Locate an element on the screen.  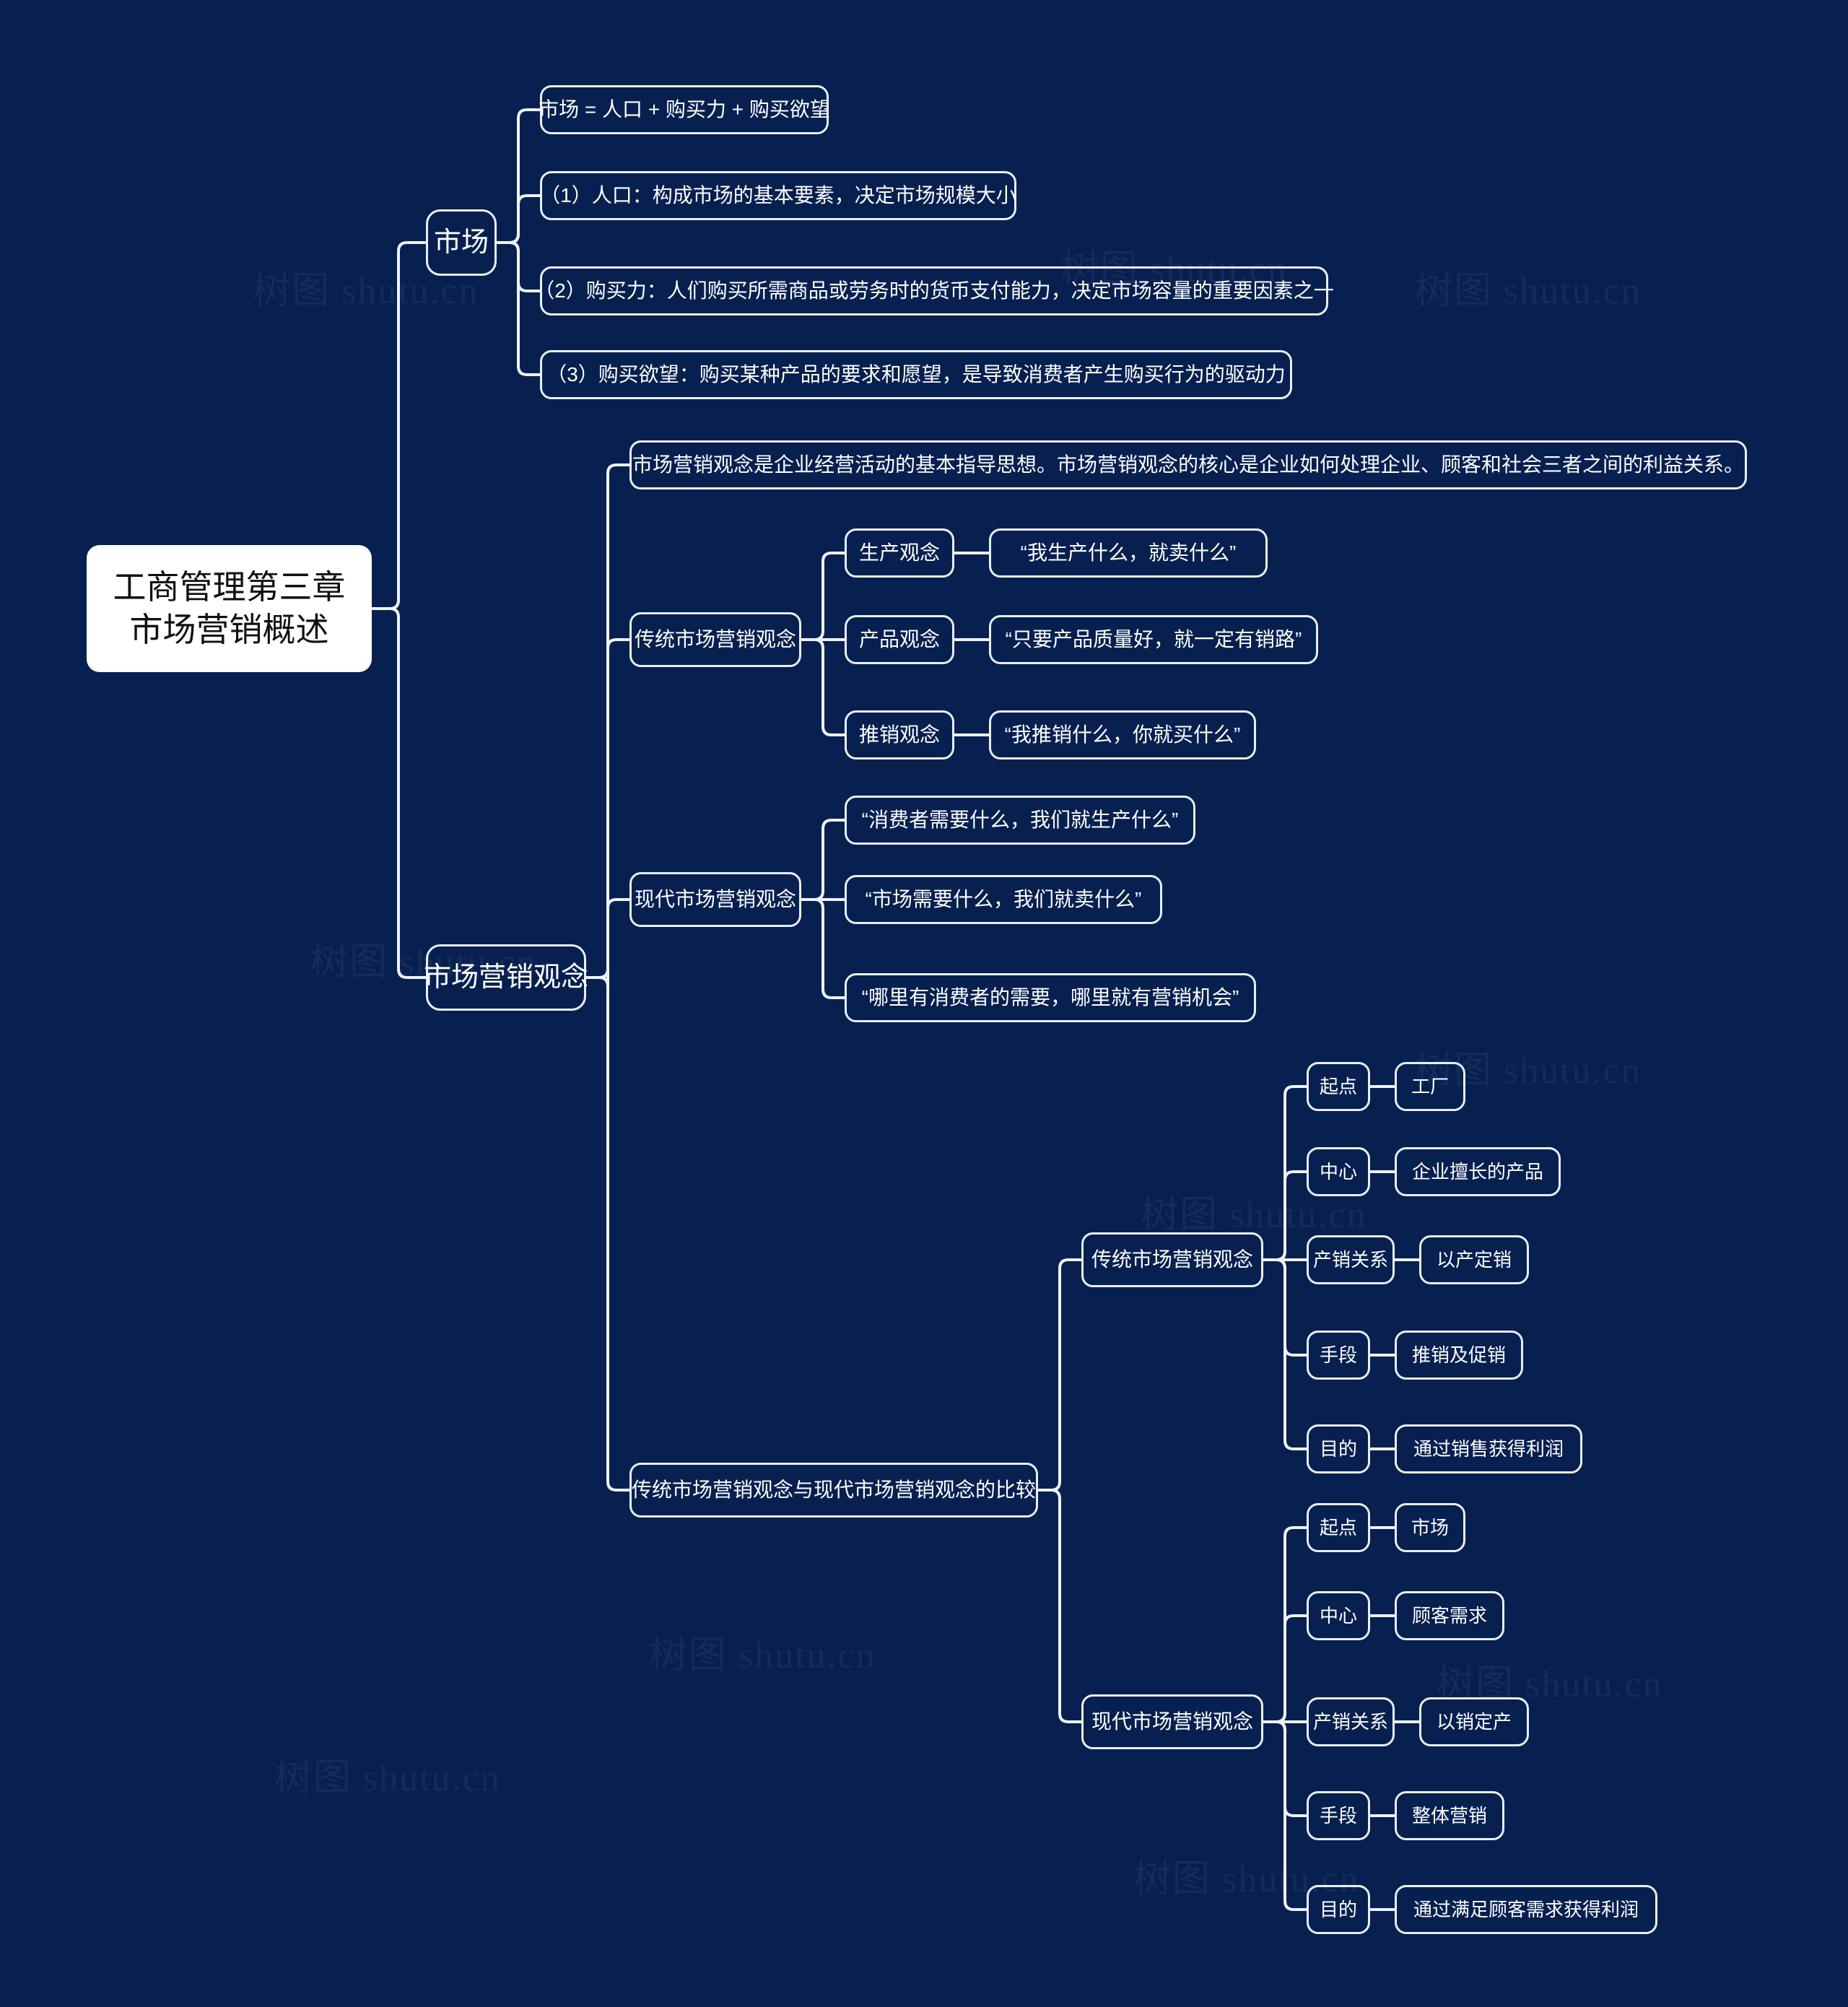
comparison-modern-label: 现代市场营销观念 is located at coordinates (1172, 1721).